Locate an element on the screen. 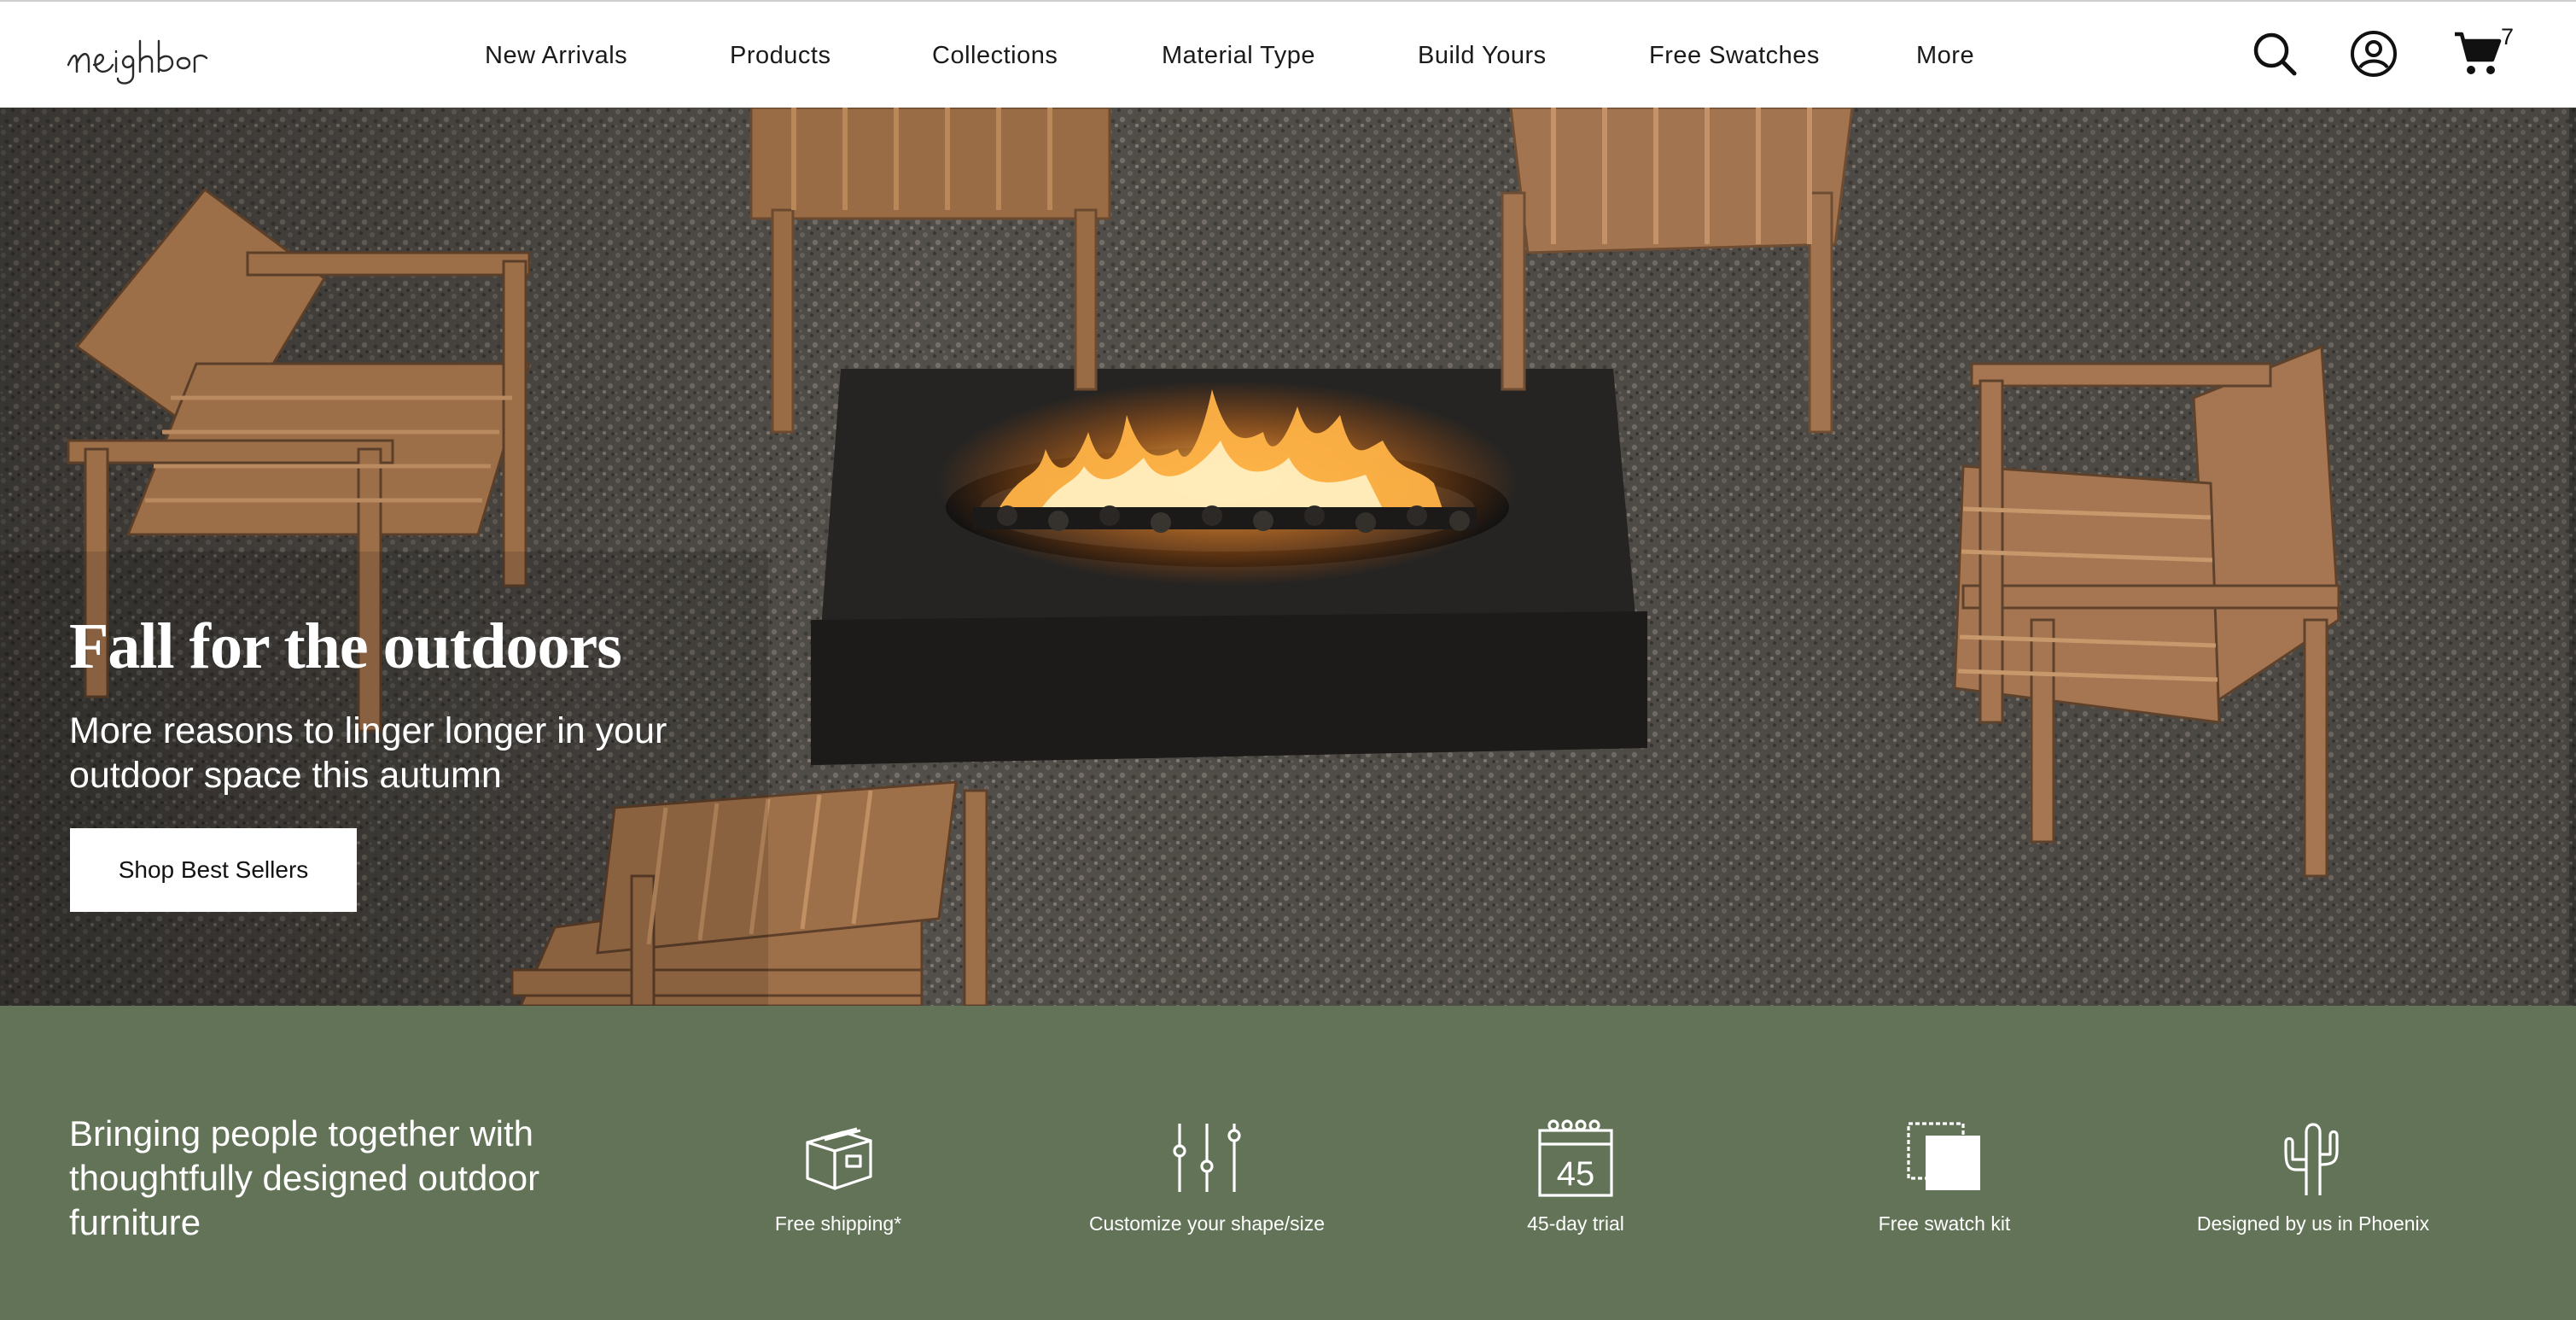 This screenshot has width=2576, height=1320. cart-count-badge: 7 is located at coordinates (2508, 37).